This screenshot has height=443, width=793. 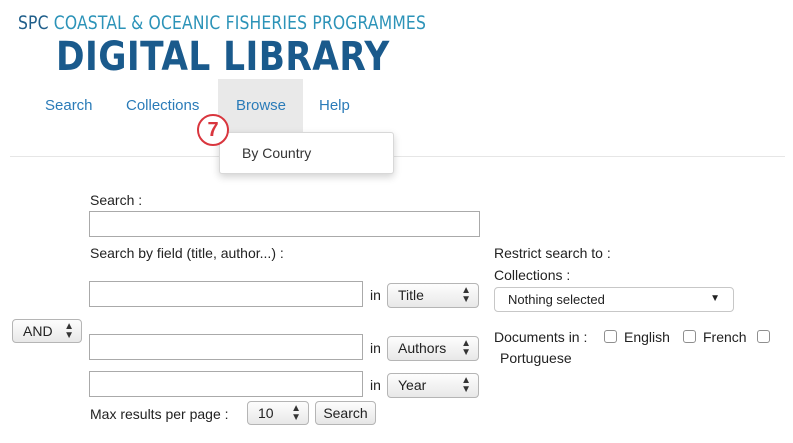 What do you see at coordinates (345, 413) in the screenshot?
I see `search-submit-button: Search` at bounding box center [345, 413].